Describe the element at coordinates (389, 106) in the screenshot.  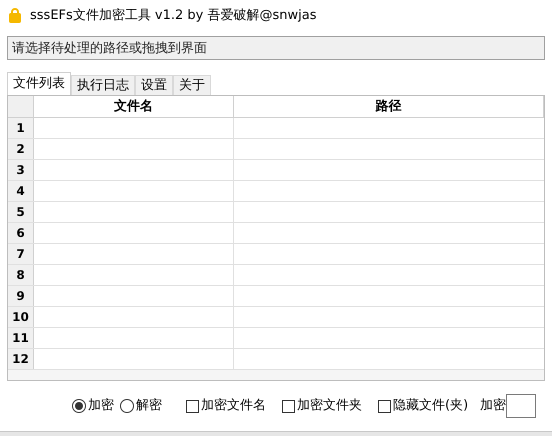
I see `column-header: 路径` at that location.